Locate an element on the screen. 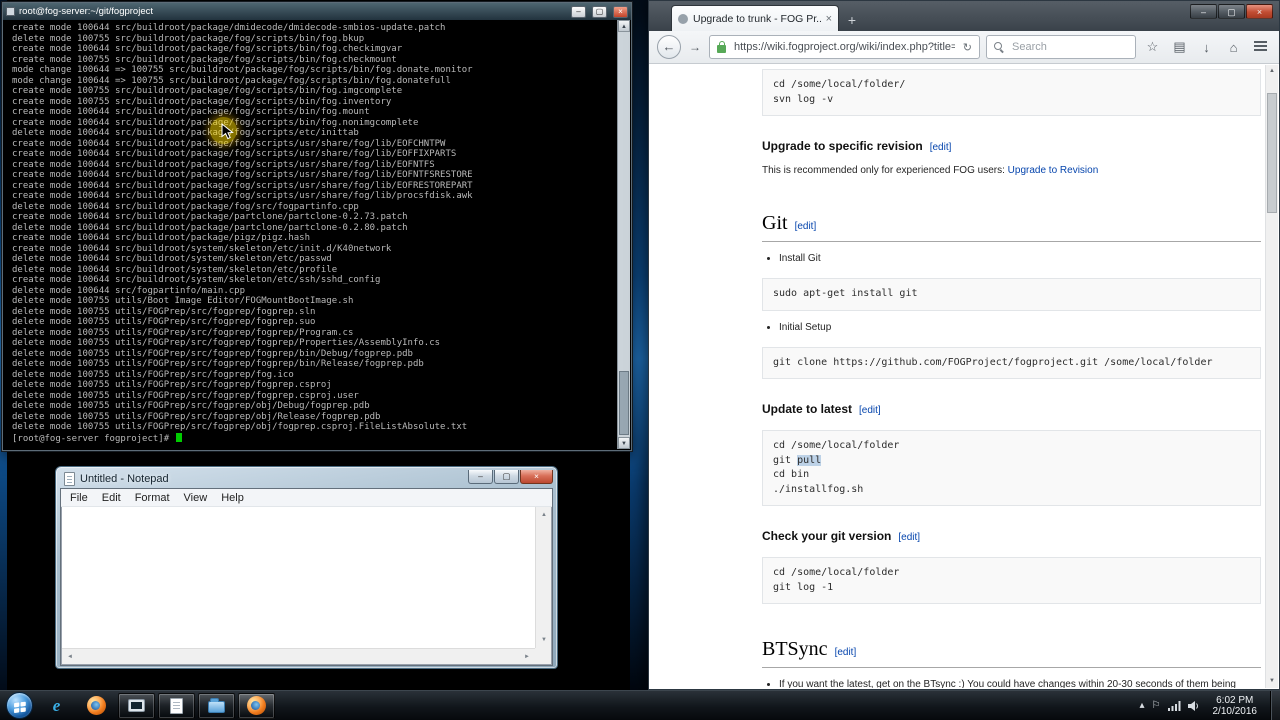 The width and height of the screenshot is (1280, 720). terminal-titlebar: root@fog-server:~/git/fogproject – ▢ × is located at coordinates (317, 11).